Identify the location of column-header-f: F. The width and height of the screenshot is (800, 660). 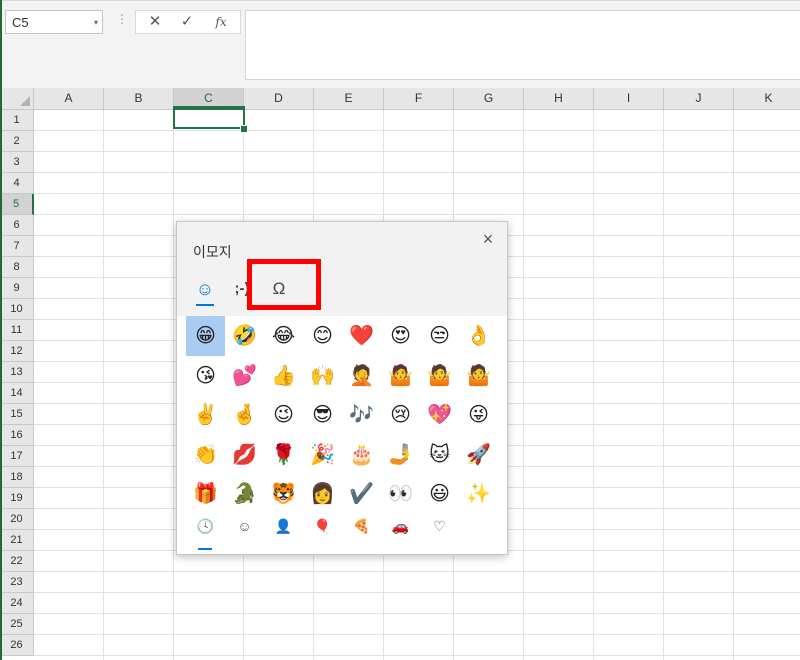
(419, 99).